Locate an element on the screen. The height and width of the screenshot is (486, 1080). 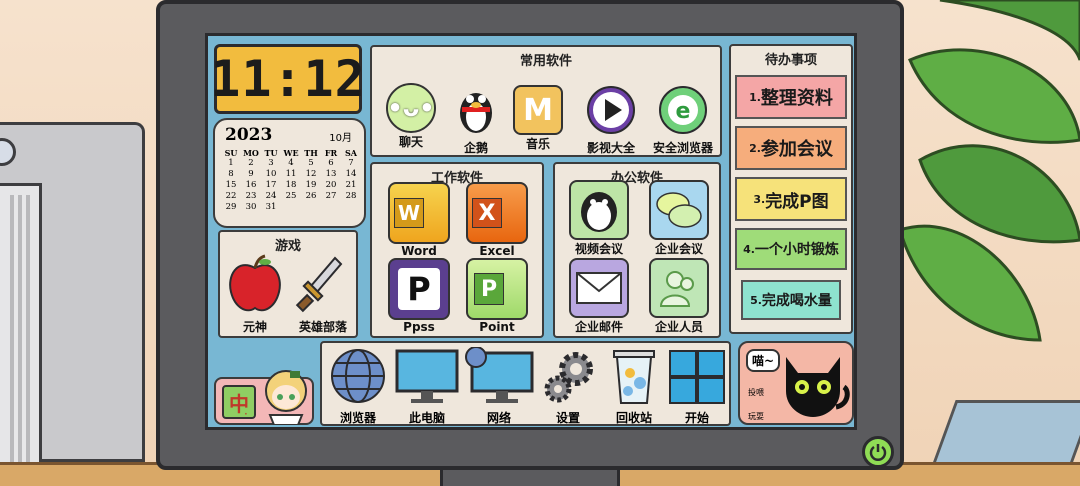
app-label: 影视大全 is located at coordinates (610, 148).